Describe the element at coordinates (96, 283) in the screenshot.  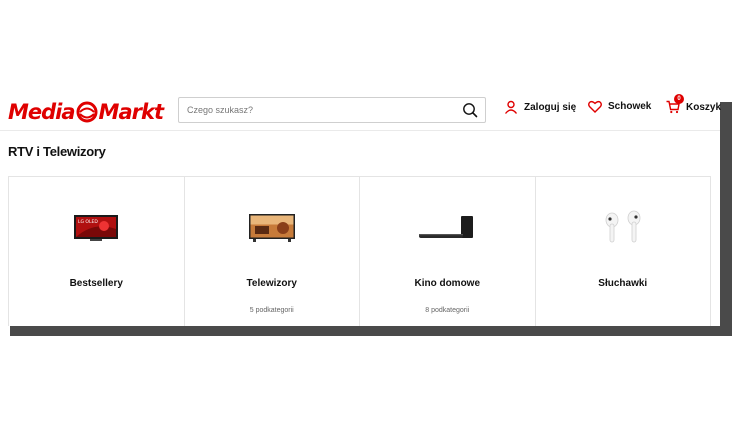
I see `category-name: Bestsellery` at that location.